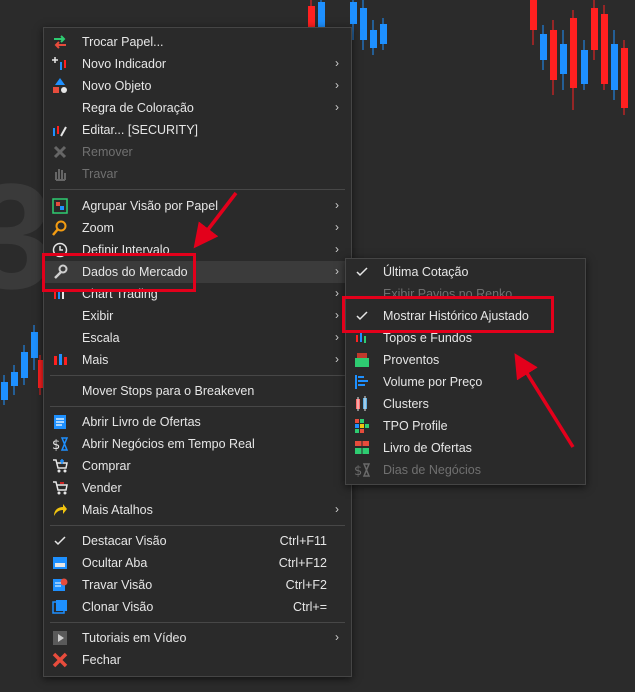  What do you see at coordinates (544, 400) in the screenshot?
I see `arrow-to-historico-ajustado` at bounding box center [544, 400].